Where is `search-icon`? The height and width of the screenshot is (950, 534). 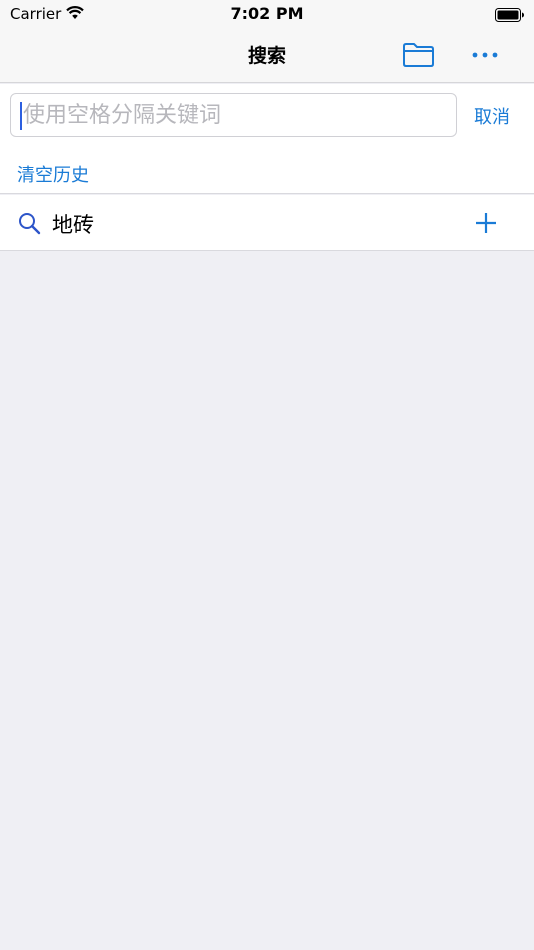
search-icon is located at coordinates (29, 225).